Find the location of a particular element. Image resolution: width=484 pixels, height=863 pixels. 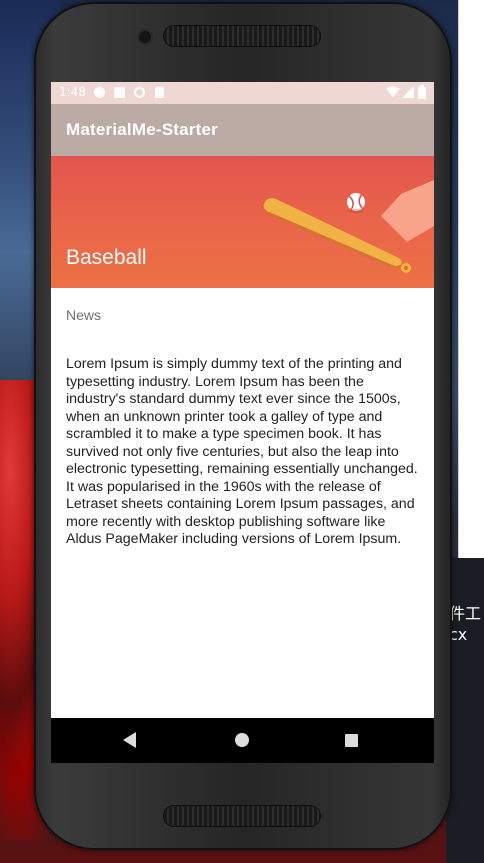

camera-icon is located at coordinates (145, 37).